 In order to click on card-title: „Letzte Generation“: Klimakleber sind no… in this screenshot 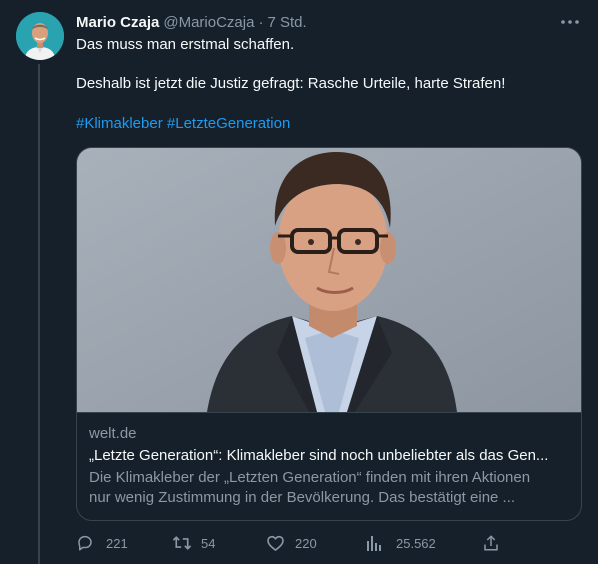, I will do `click(330, 455)`.